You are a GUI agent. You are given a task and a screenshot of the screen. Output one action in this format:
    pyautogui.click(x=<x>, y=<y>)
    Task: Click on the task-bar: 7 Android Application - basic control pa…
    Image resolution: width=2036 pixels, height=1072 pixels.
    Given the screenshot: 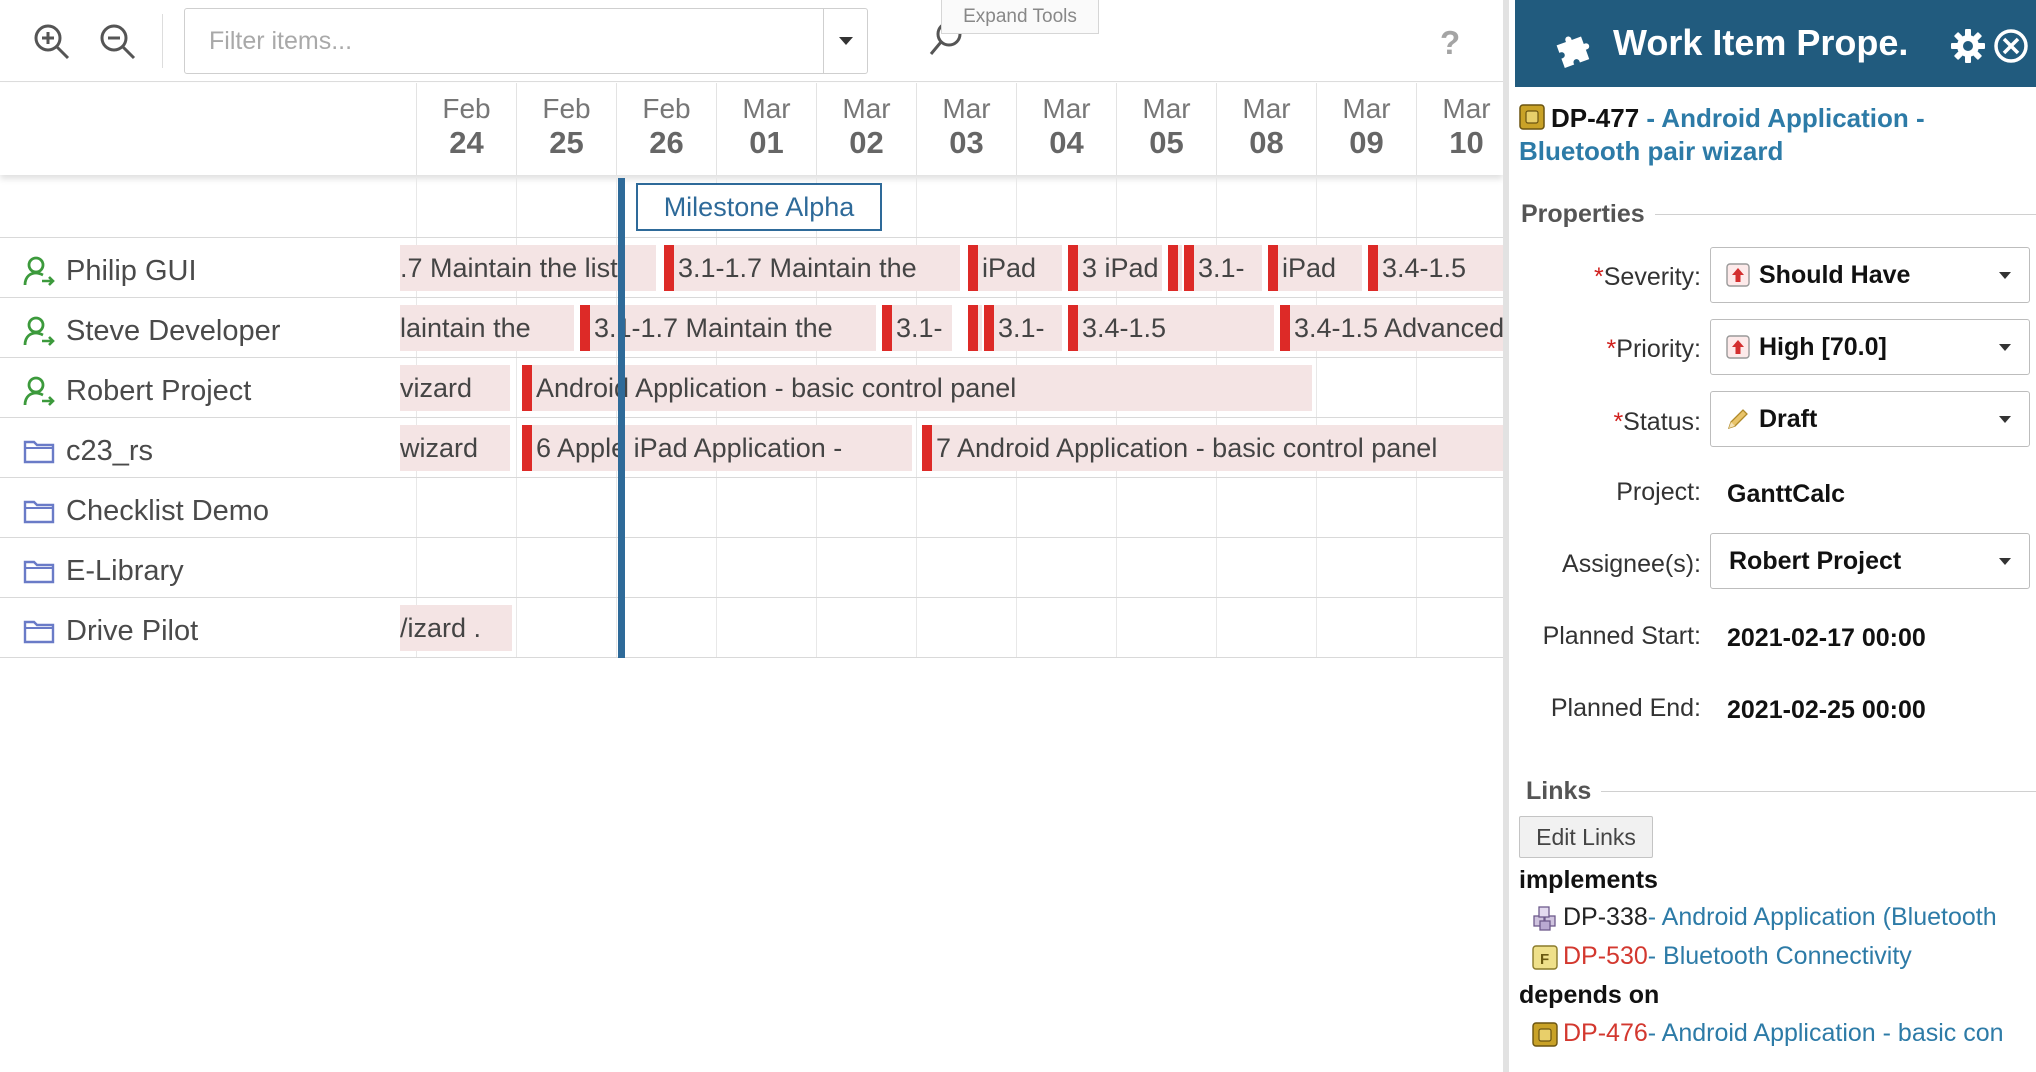 What is the action you would take?
    pyautogui.click(x=1212, y=448)
    